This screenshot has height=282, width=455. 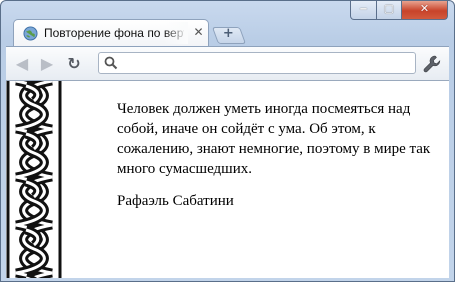 I want to click on reload-icon: ↻, so click(x=74, y=64).